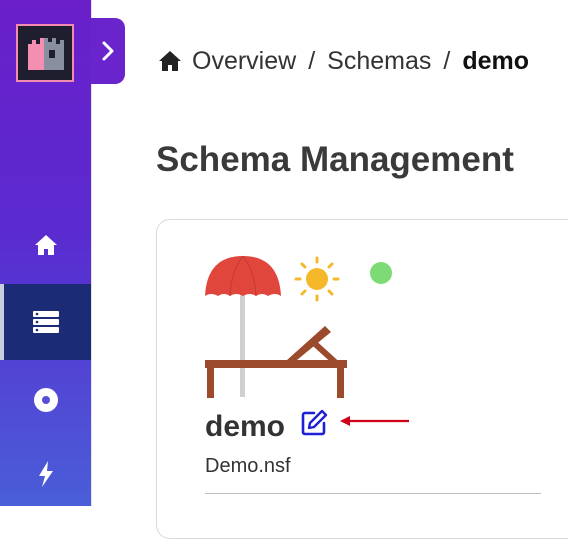 Image resolution: width=568 pixels, height=539 pixels. What do you see at coordinates (314, 422) in the screenshot?
I see `edit-icon` at bounding box center [314, 422].